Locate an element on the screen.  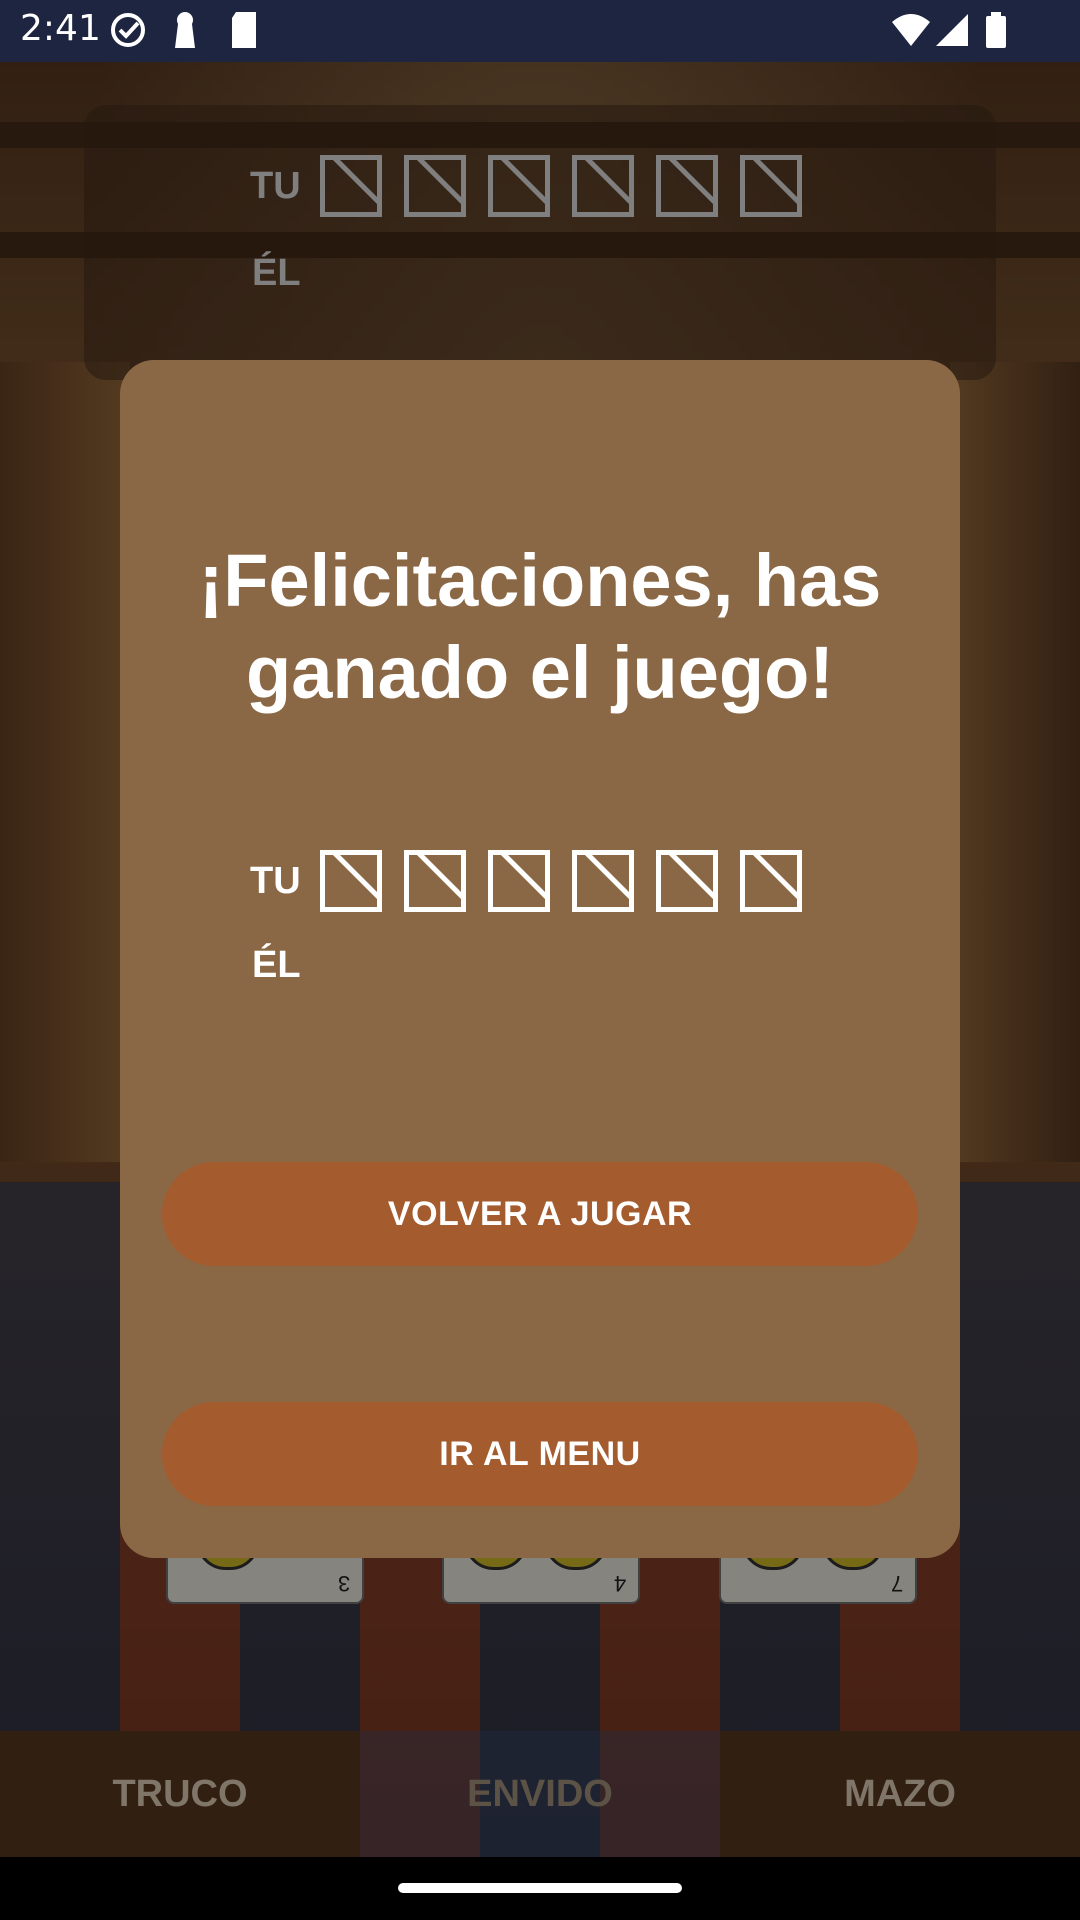
dialog-player-row: TU is located at coordinates (537, 881).